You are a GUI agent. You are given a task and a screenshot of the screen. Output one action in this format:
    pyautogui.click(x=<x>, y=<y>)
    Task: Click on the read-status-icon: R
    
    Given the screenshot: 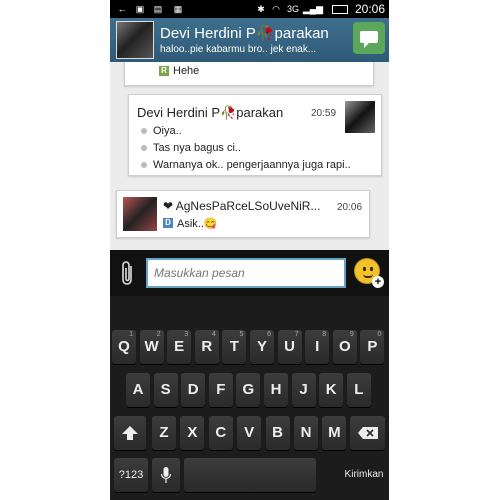 What is the action you would take?
    pyautogui.click(x=164, y=71)
    